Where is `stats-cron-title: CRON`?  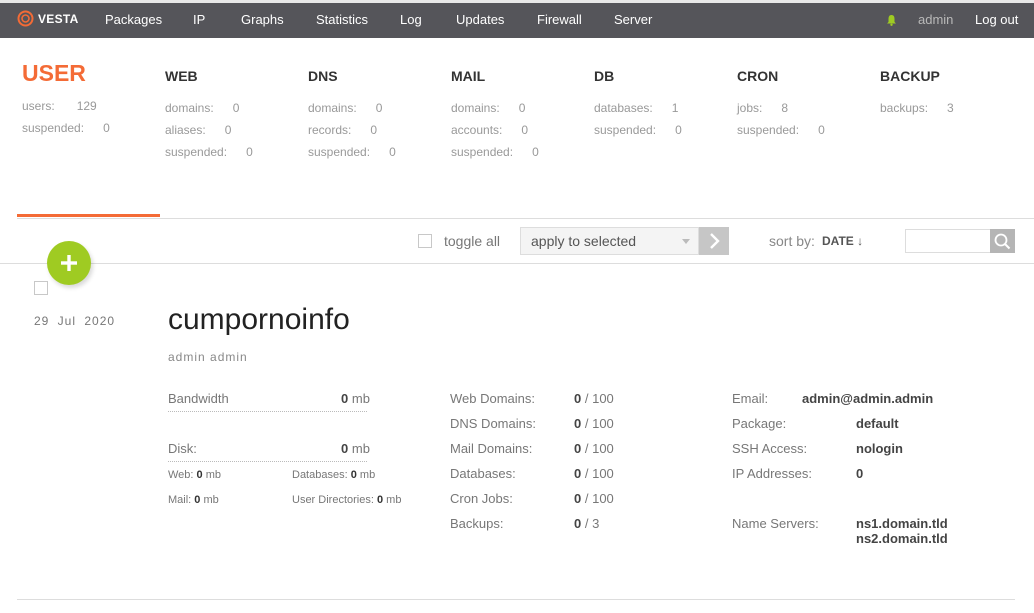
stats-cron-title: CRON is located at coordinates (781, 76).